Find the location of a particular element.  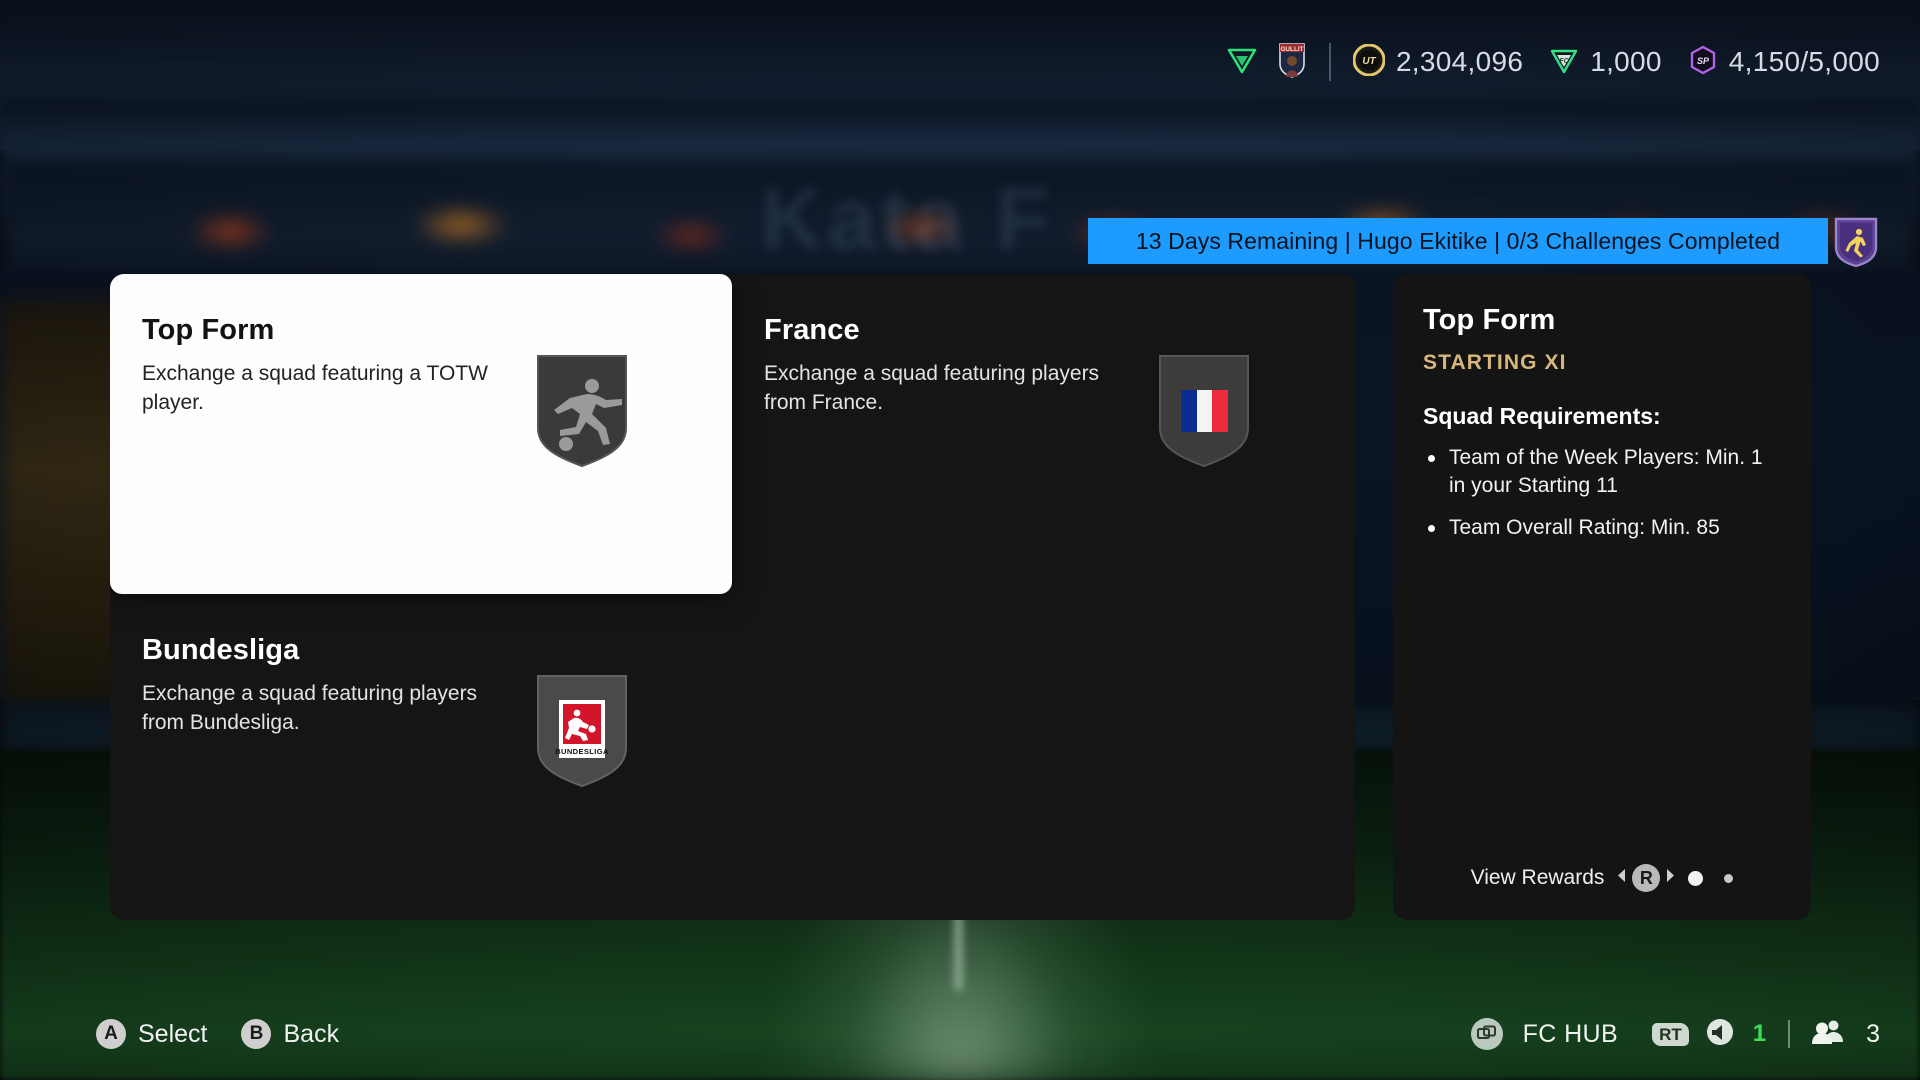

club-crest-gullit-icon: GULLIT is located at coordinates (1292, 62).